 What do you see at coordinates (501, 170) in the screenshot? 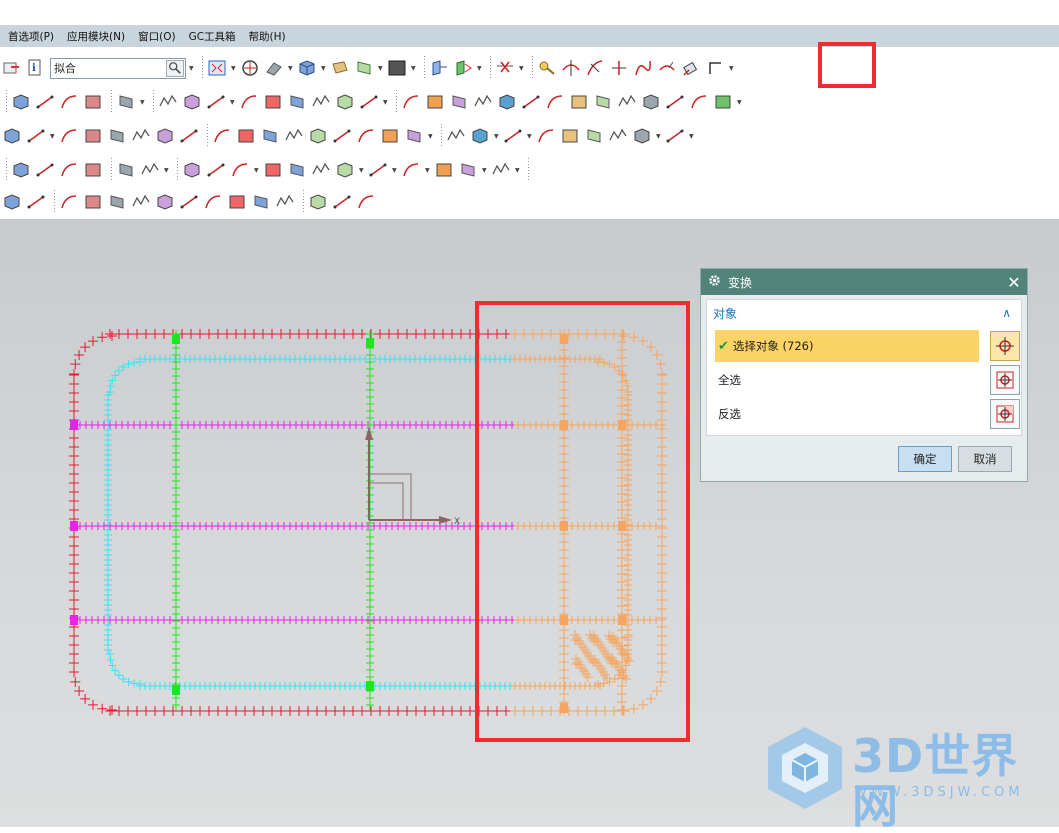
I see `surface-tool-18-icon` at bounding box center [501, 170].